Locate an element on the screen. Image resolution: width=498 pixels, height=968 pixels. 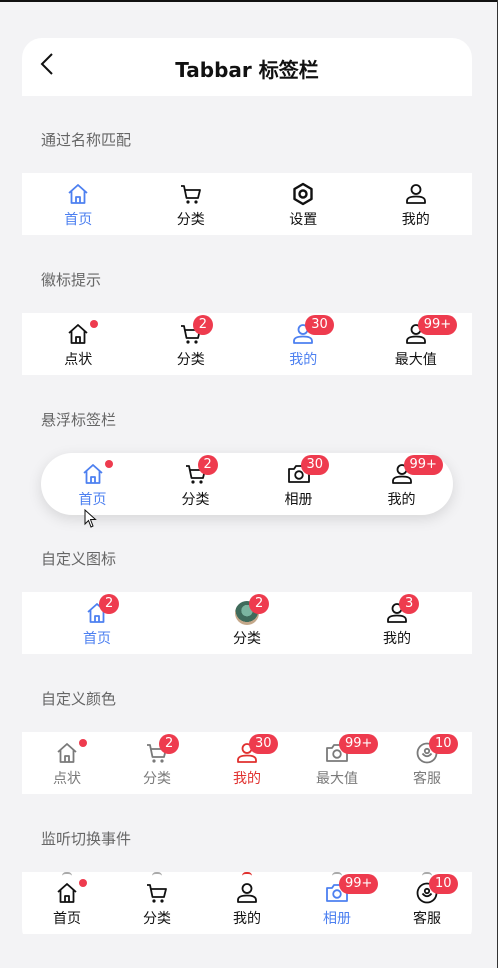
section-title-badge: 徽标提示 is located at coordinates (71, 280).